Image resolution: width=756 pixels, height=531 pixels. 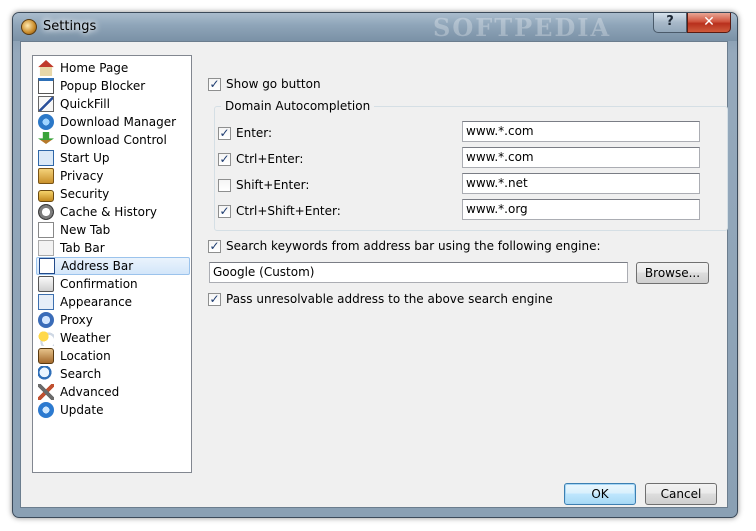 What do you see at coordinates (46, 195) in the screenshot?
I see `lock-icon` at bounding box center [46, 195].